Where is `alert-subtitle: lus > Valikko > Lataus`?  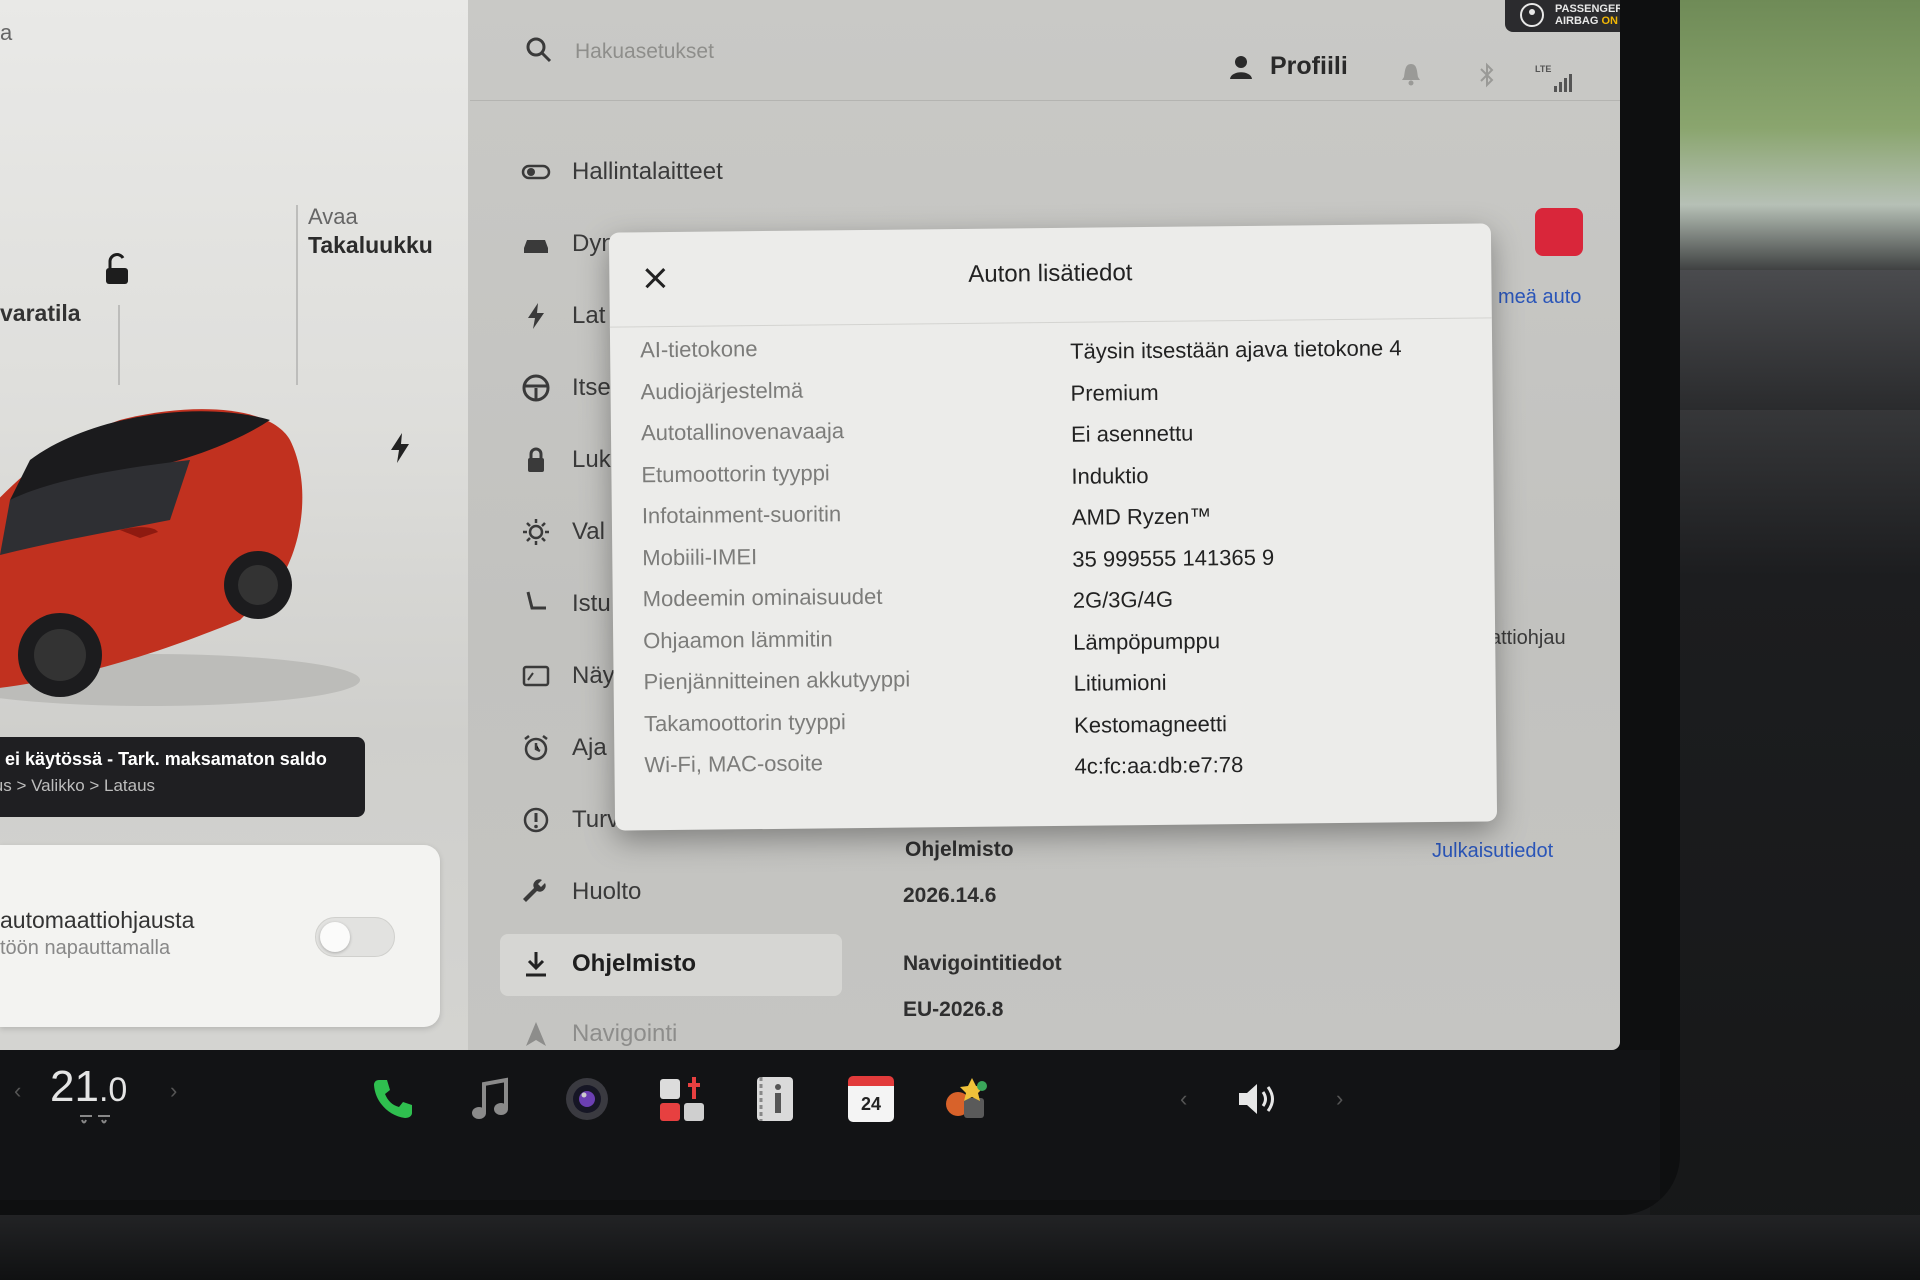
alert-subtitle: lus > Valikko > Lataus is located at coordinates (78, 785).